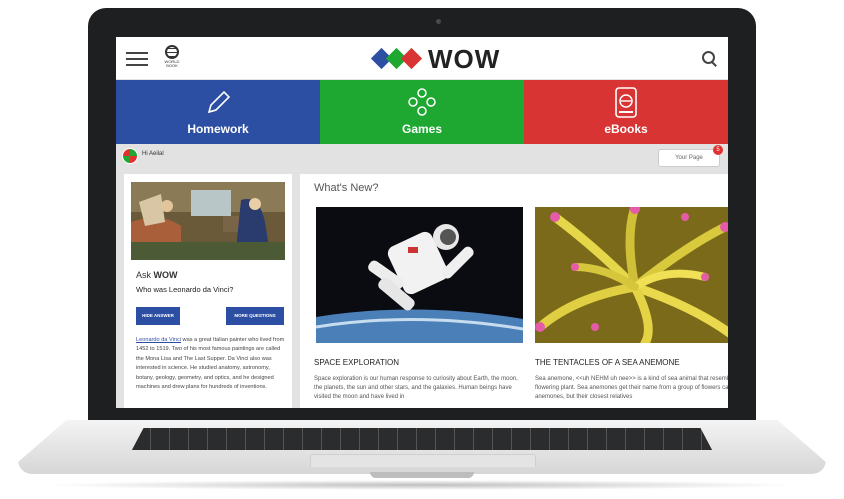 The width and height of the screenshot is (844, 499). Describe the element at coordinates (422, 156) in the screenshot. I see `greeting-bar: Hi Aeilal Your Page 5` at that location.